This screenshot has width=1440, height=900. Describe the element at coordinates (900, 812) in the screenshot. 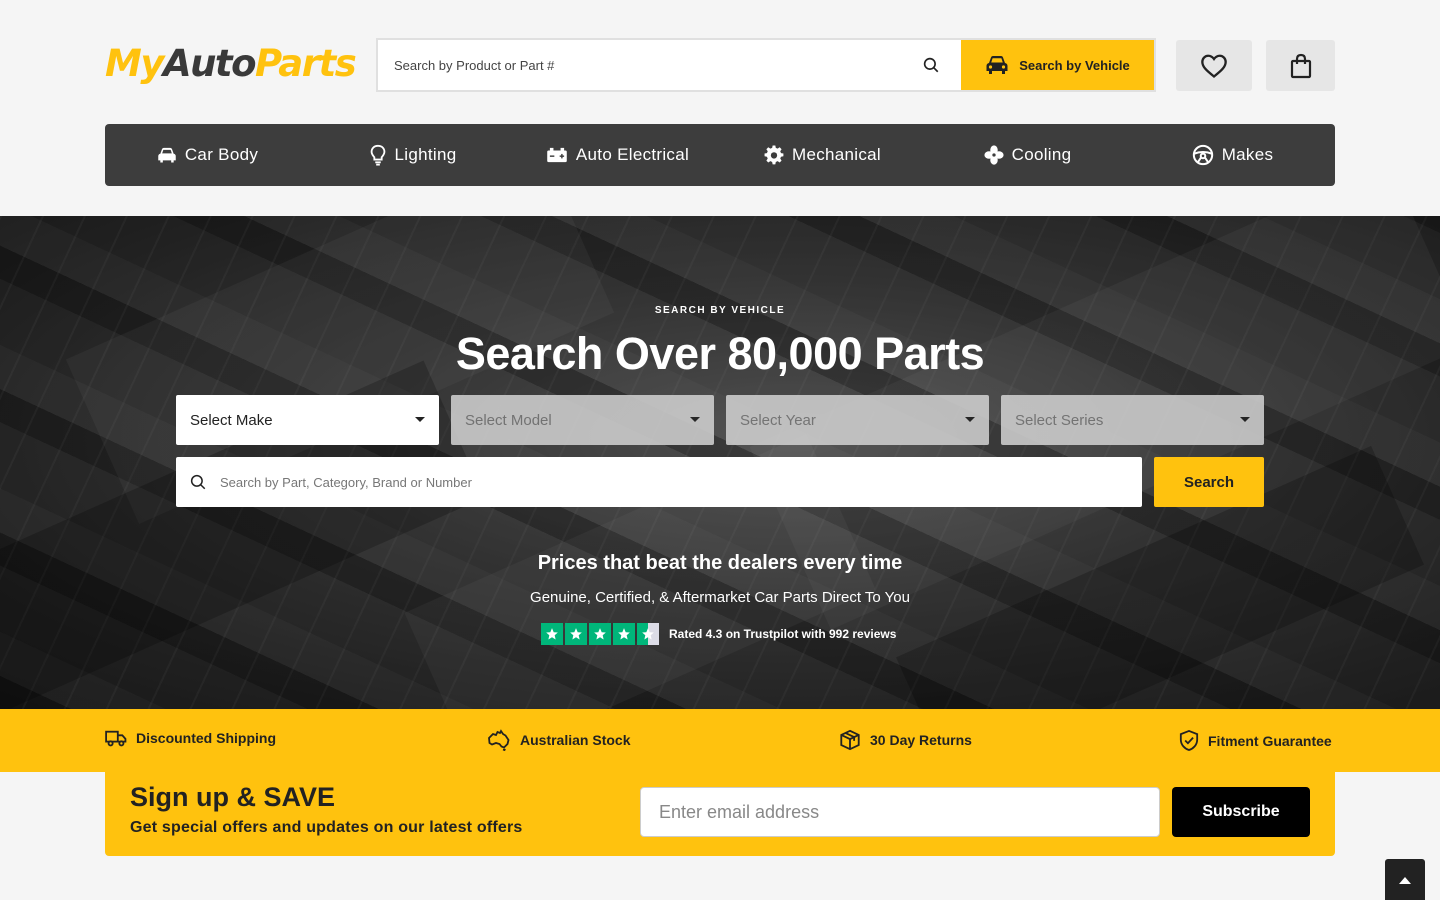

I see `email-field` at that location.